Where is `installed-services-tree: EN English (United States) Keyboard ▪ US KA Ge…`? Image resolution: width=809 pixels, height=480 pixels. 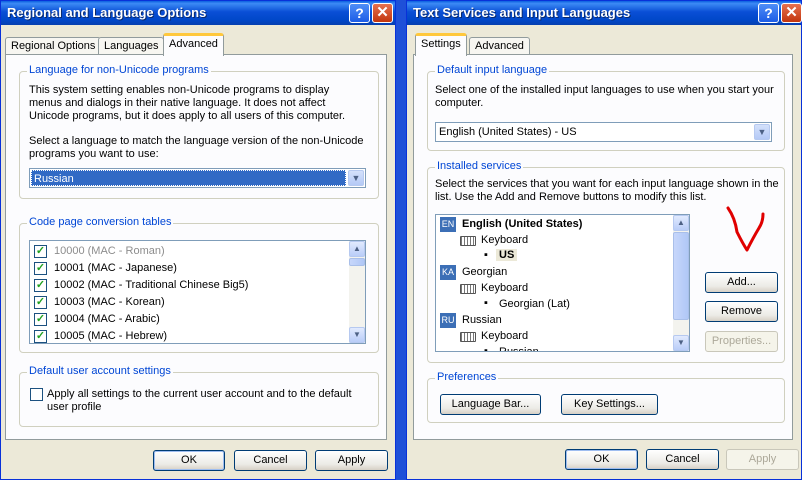
installed-services-tree: EN English (United States) Keyboard ▪ US KA Ge… is located at coordinates (562, 283).